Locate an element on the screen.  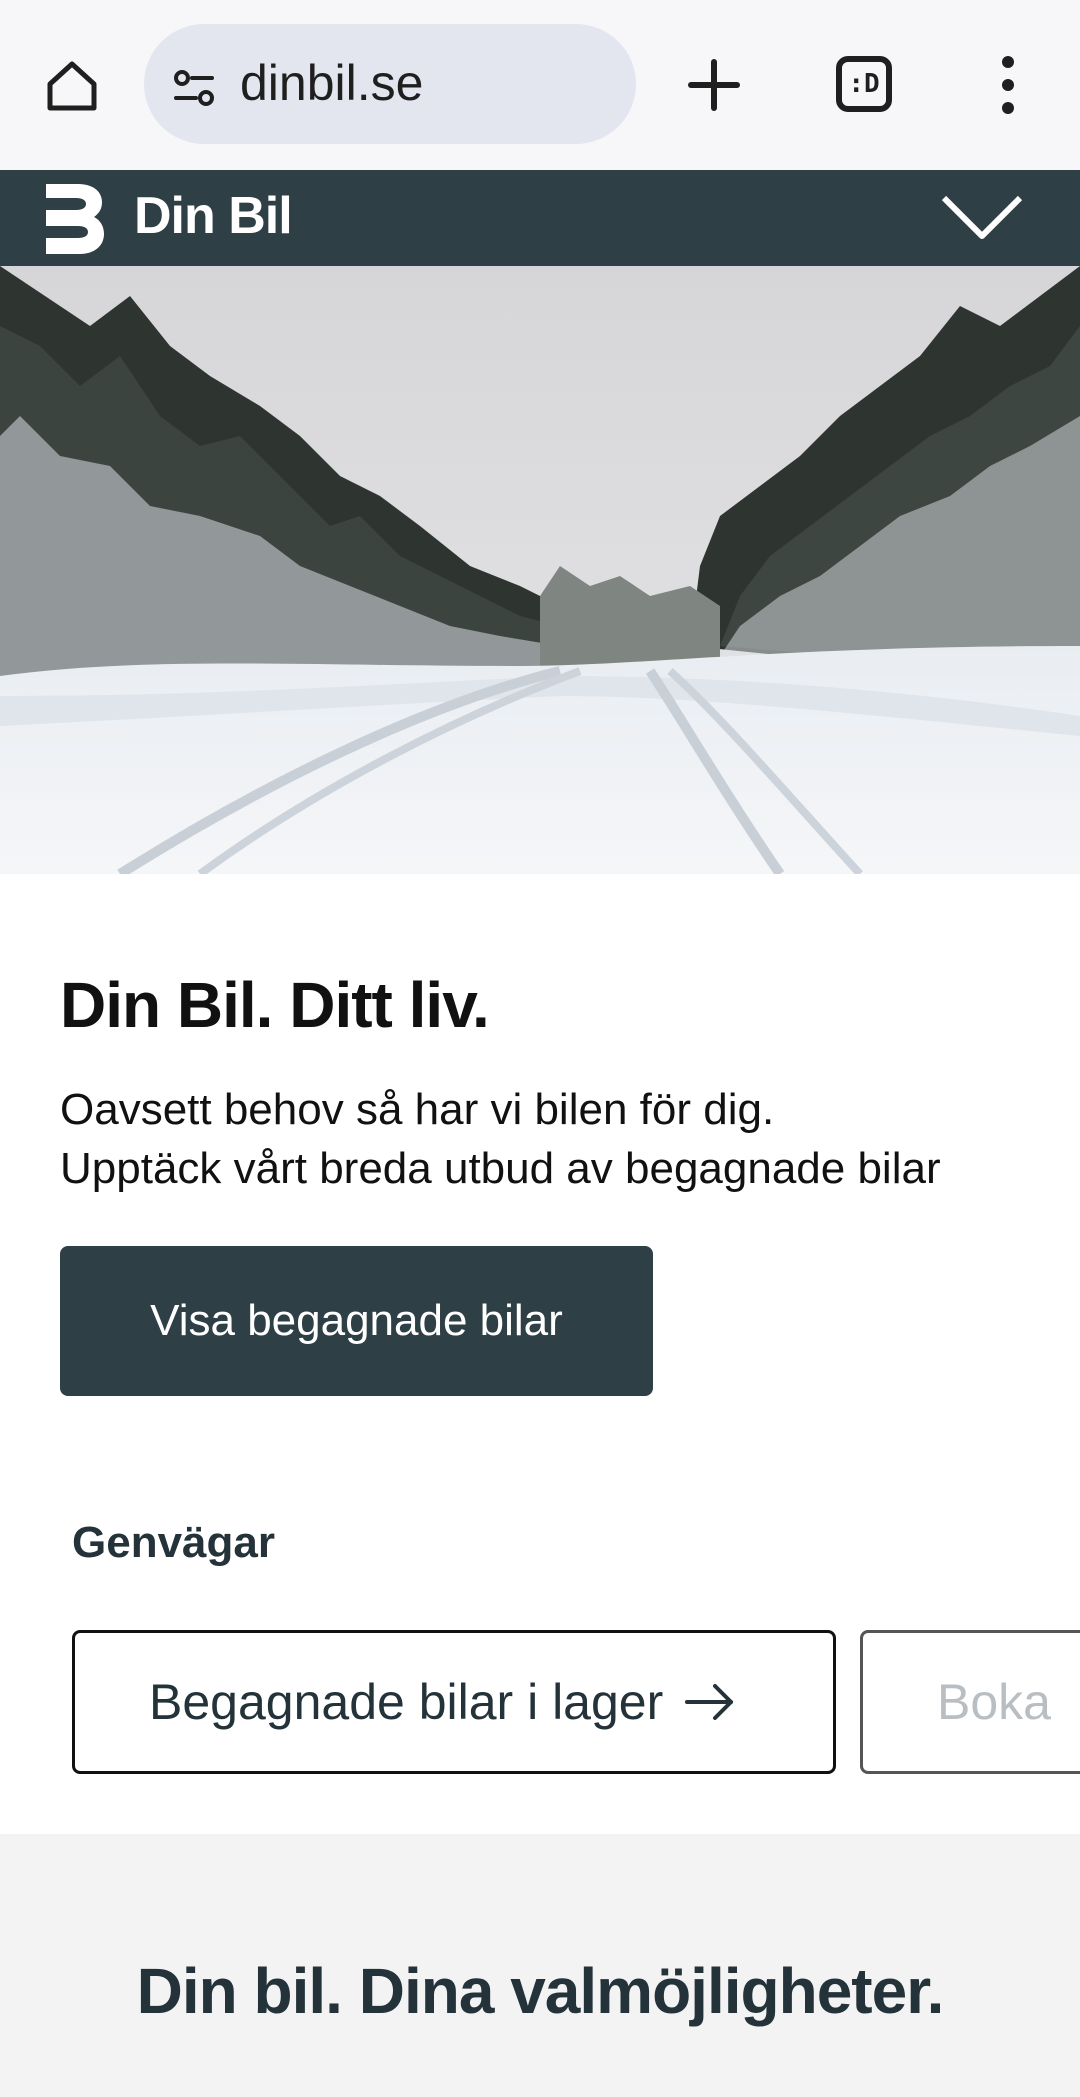
more-options-icon is located at coordinates (1008, 85).